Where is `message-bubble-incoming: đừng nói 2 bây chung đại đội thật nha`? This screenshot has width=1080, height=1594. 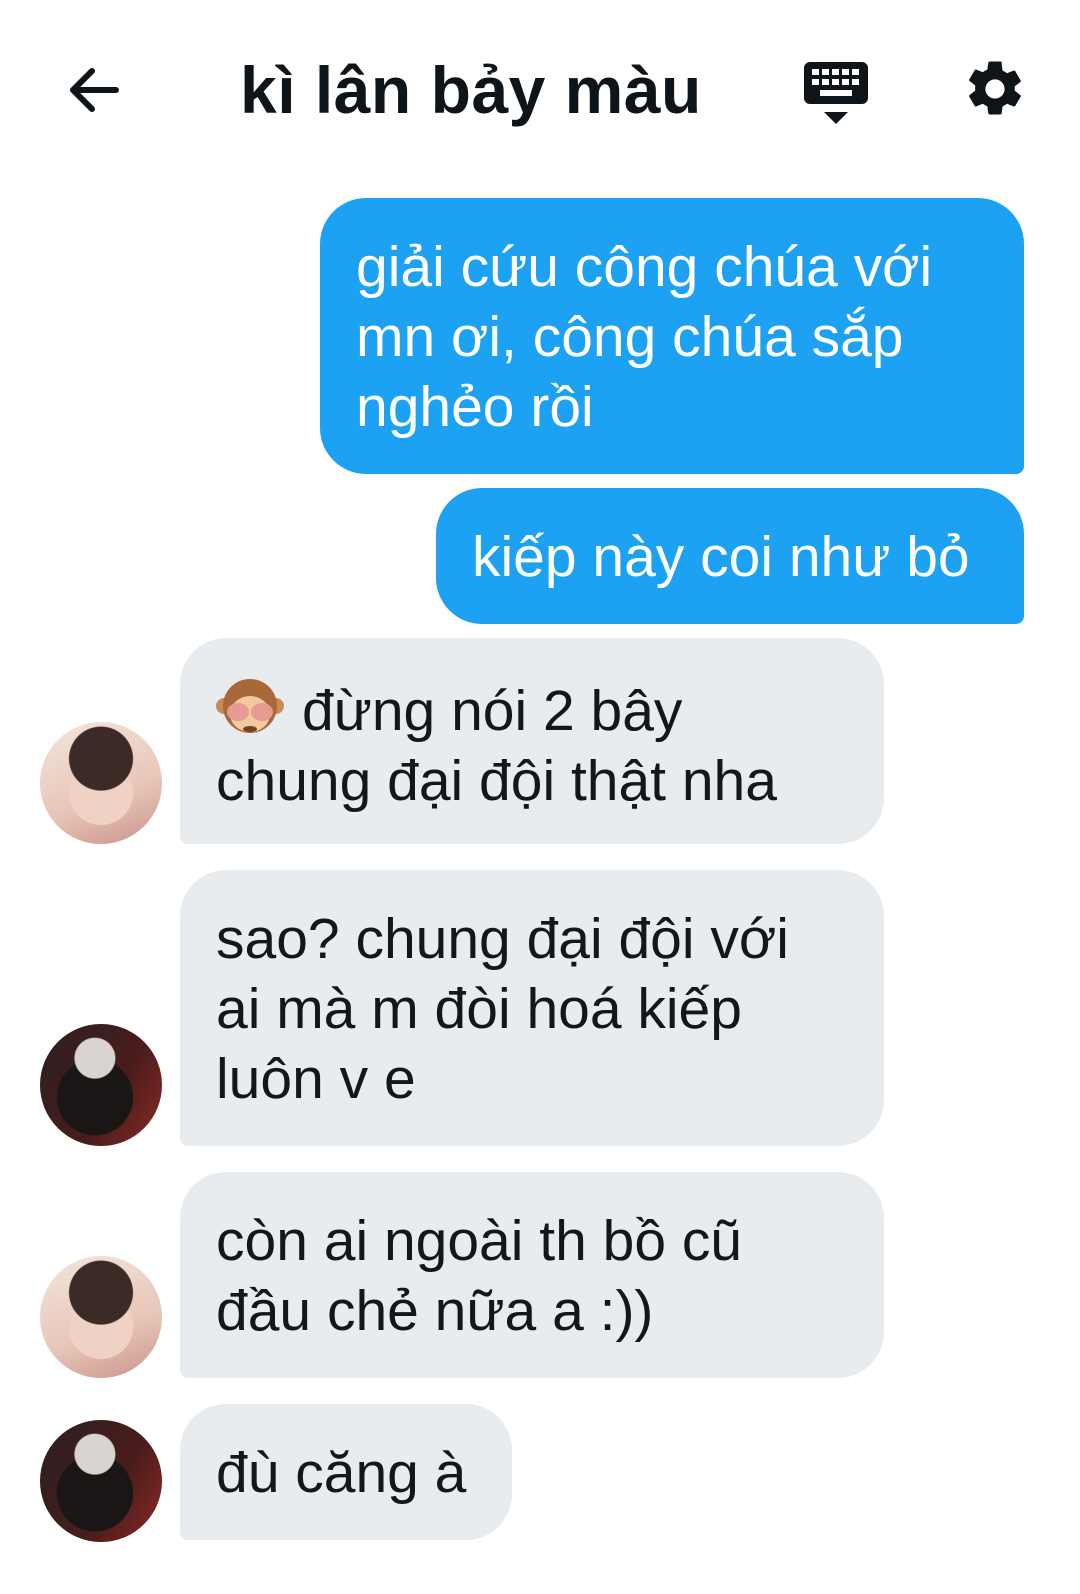 message-bubble-incoming: đừng nói 2 bây chung đại đội thật nha is located at coordinates (532, 741).